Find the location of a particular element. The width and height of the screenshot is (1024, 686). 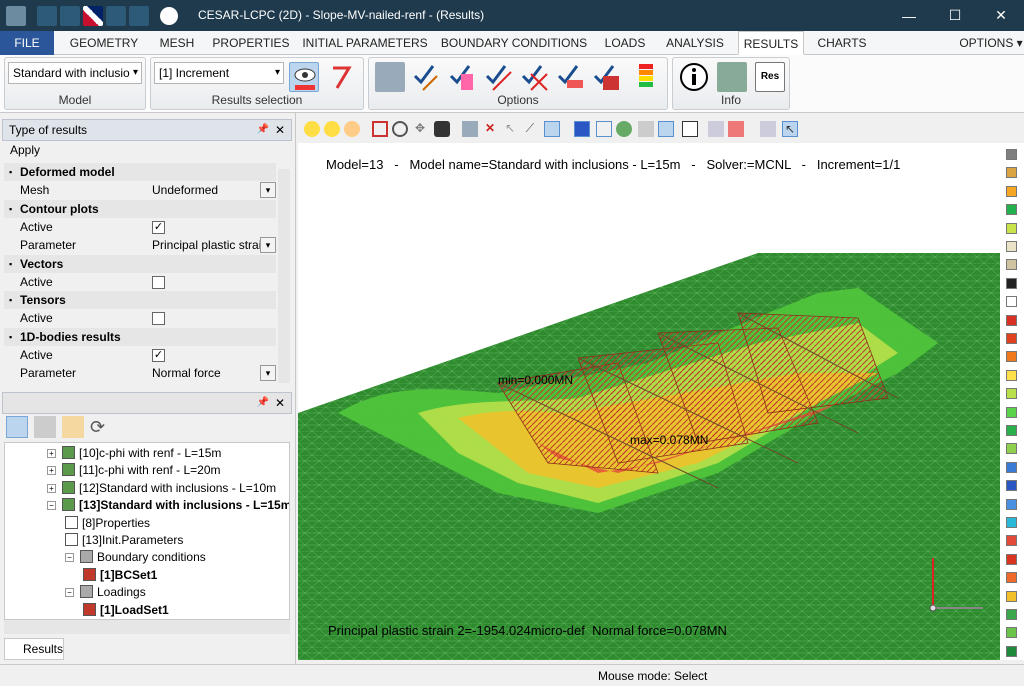

delete-icon: ✕ is located at coordinates (490, 129).